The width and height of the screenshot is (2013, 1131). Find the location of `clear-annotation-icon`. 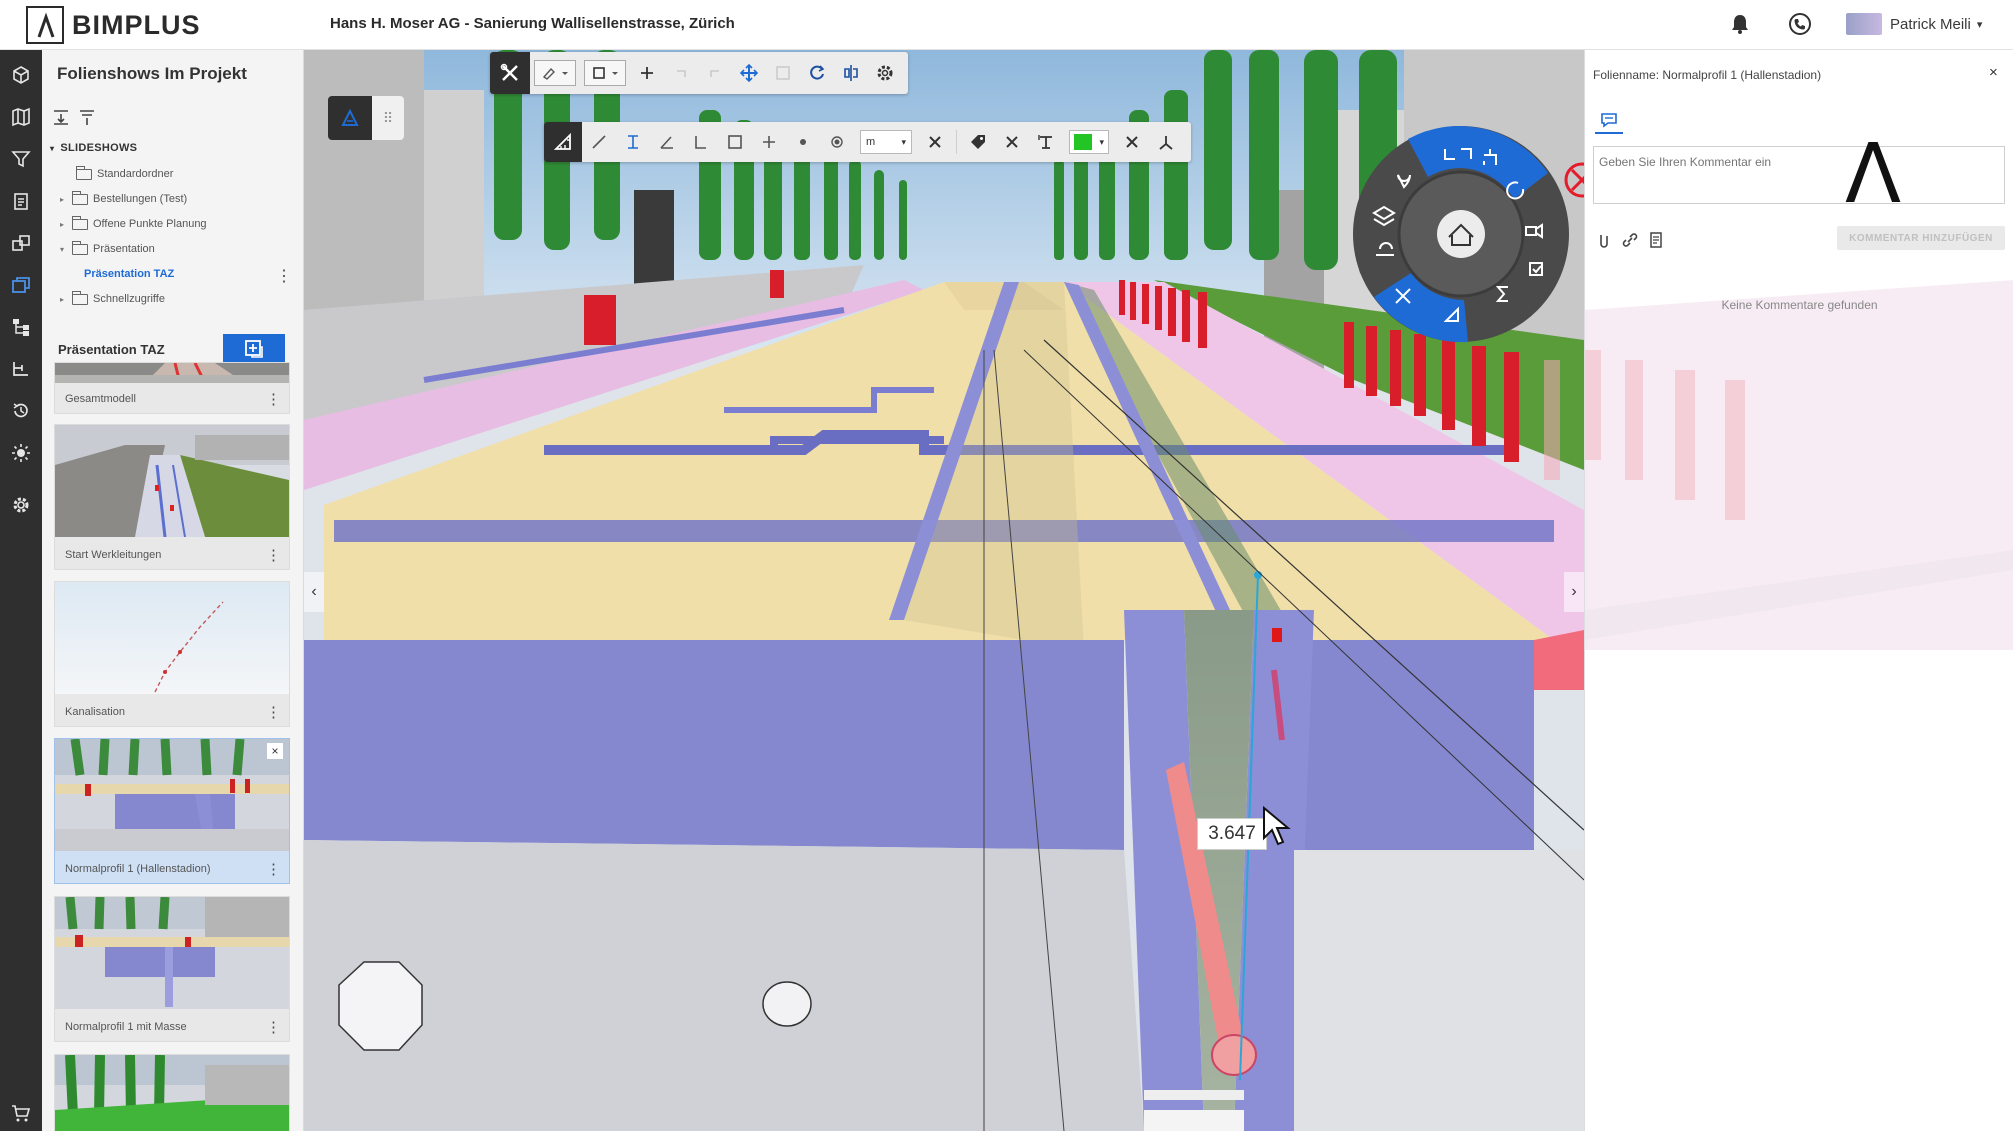

clear-annotation-icon is located at coordinates (1132, 142).